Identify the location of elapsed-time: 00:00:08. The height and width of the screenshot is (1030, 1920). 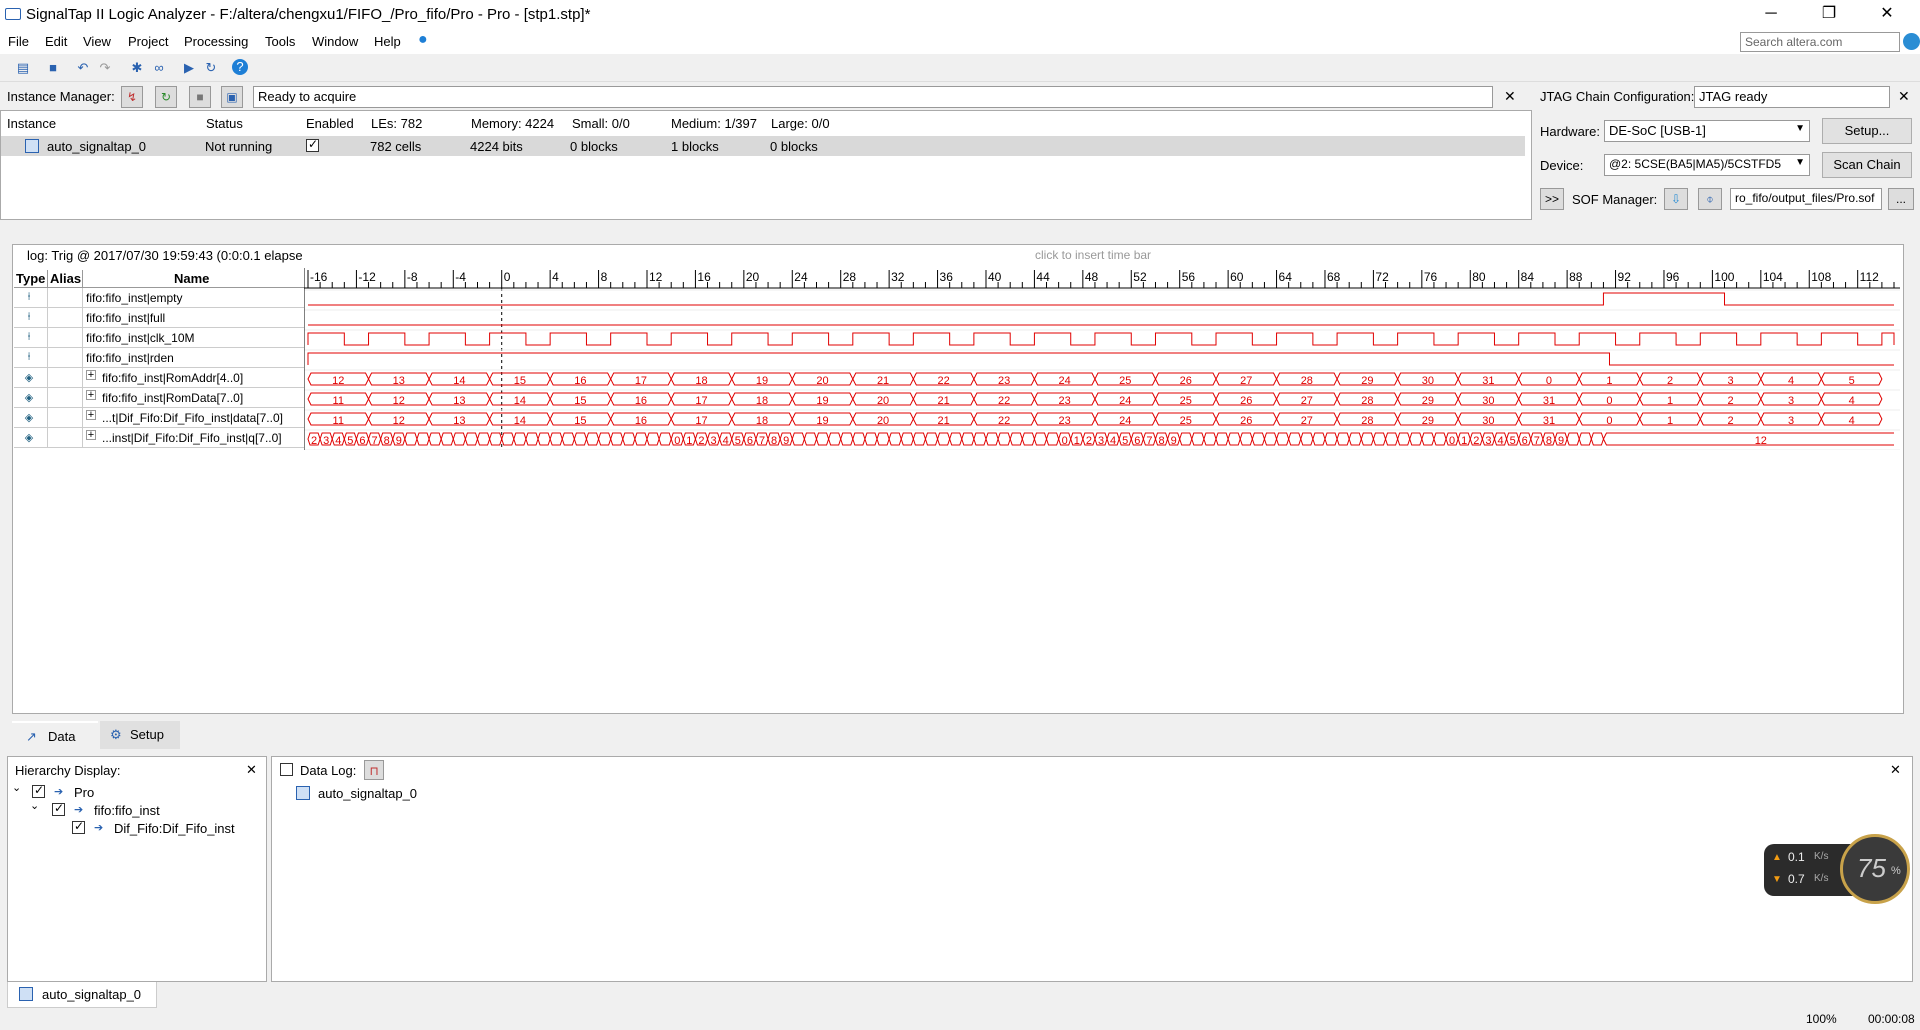
(1891, 1019).